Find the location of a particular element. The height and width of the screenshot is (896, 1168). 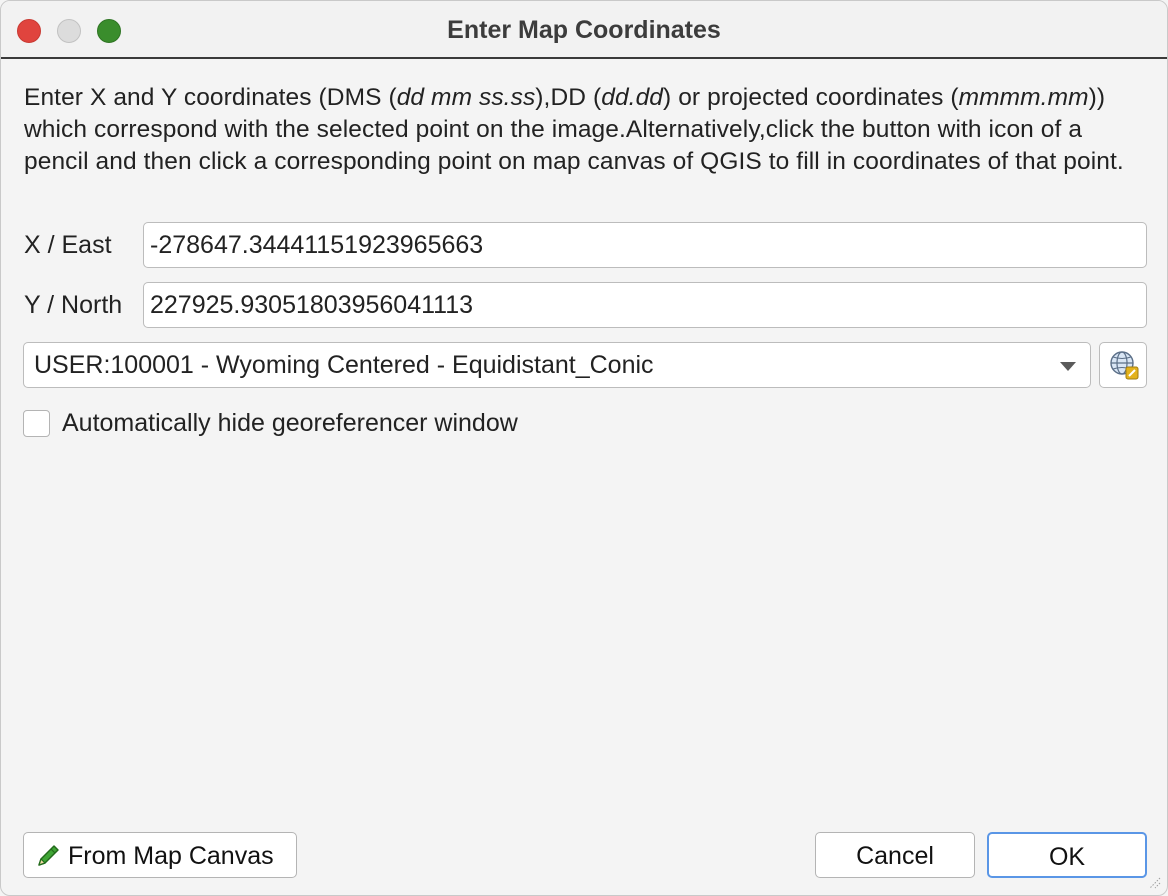

y-north-input is located at coordinates (645, 305).